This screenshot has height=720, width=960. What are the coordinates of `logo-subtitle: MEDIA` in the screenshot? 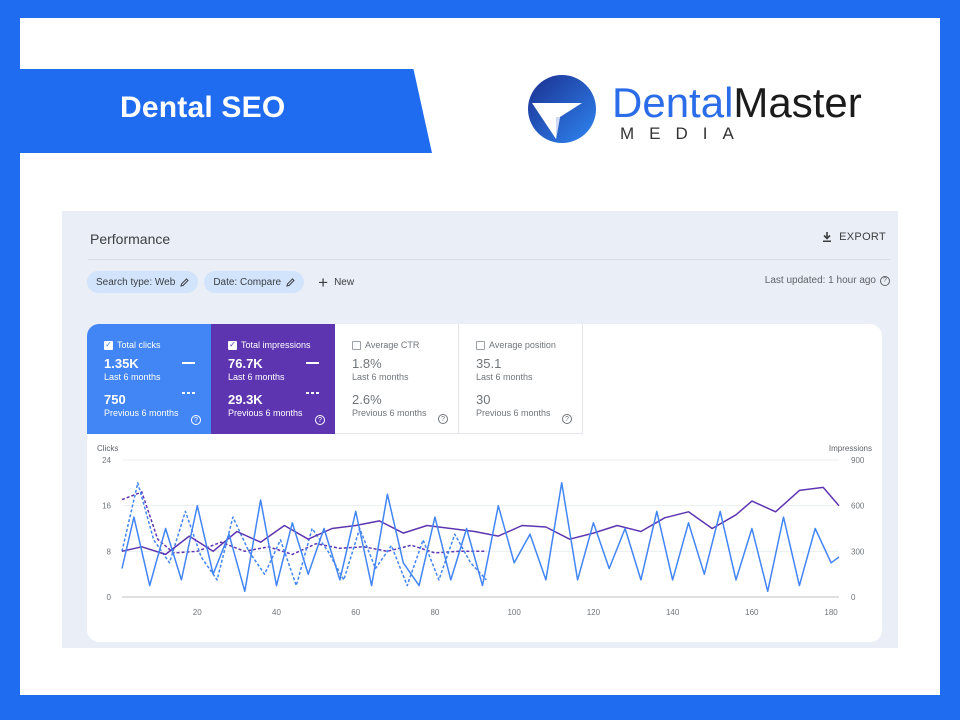 It's located at (684, 133).